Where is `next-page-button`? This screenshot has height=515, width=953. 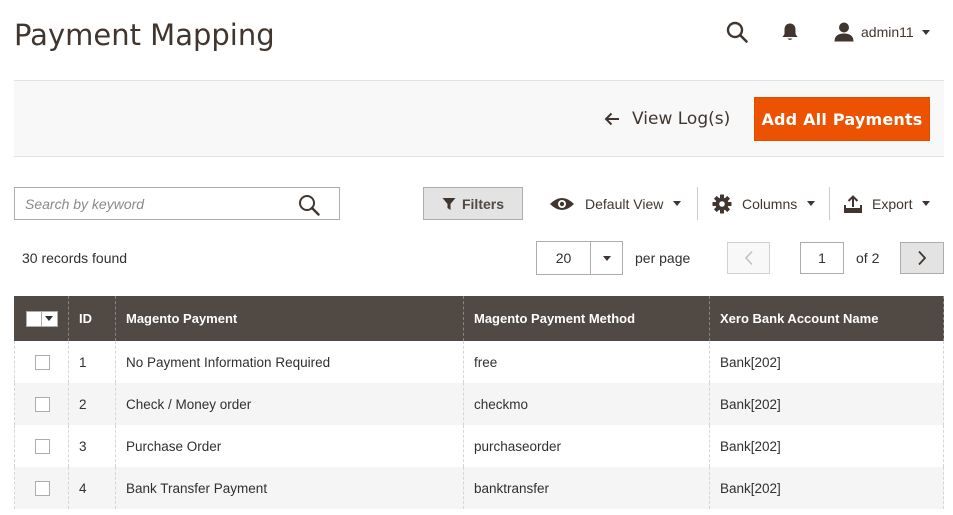 next-page-button is located at coordinates (922, 258).